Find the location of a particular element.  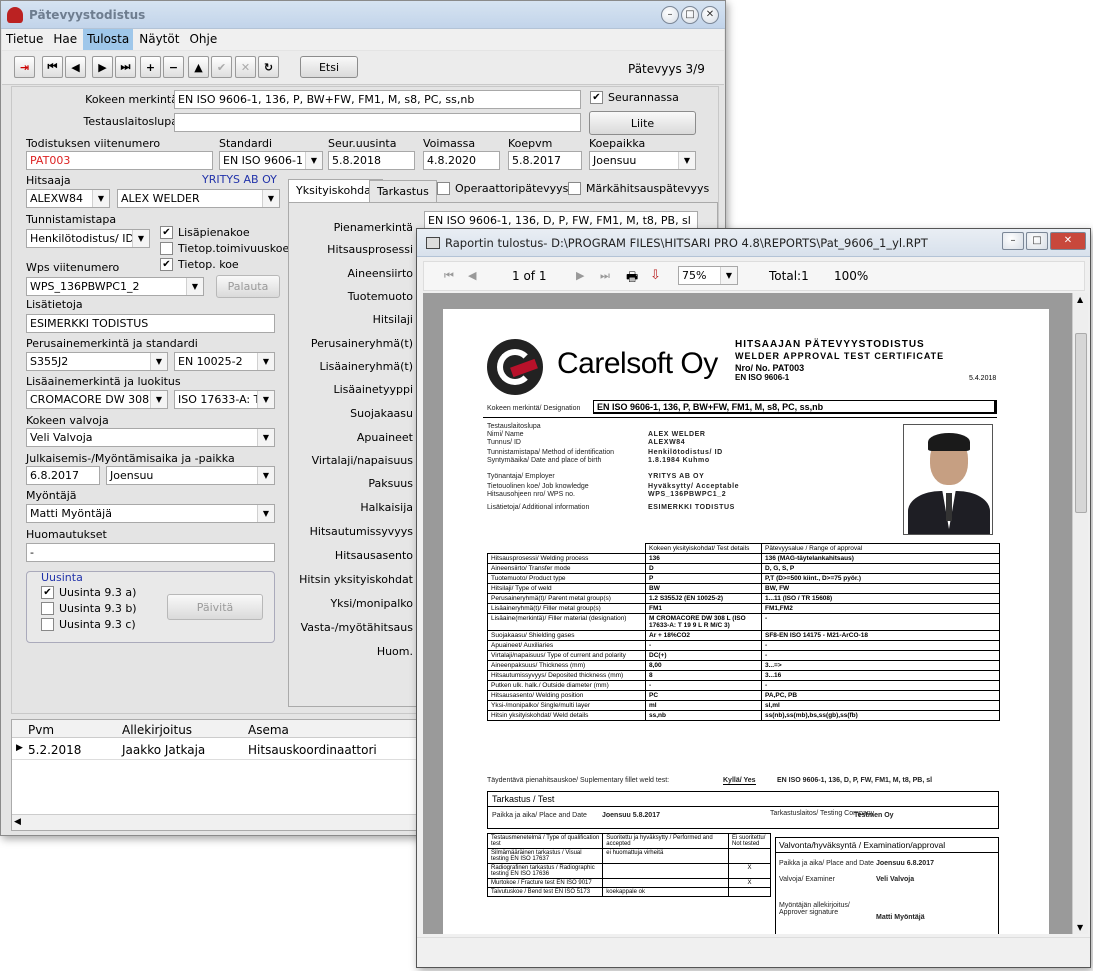

next-record-icon: ▶ is located at coordinates (102, 67).